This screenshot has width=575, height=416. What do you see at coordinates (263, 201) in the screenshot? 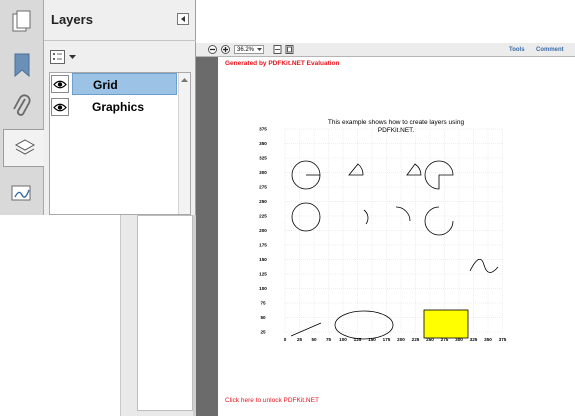
I see `y-tick-label: 250` at bounding box center [263, 201].